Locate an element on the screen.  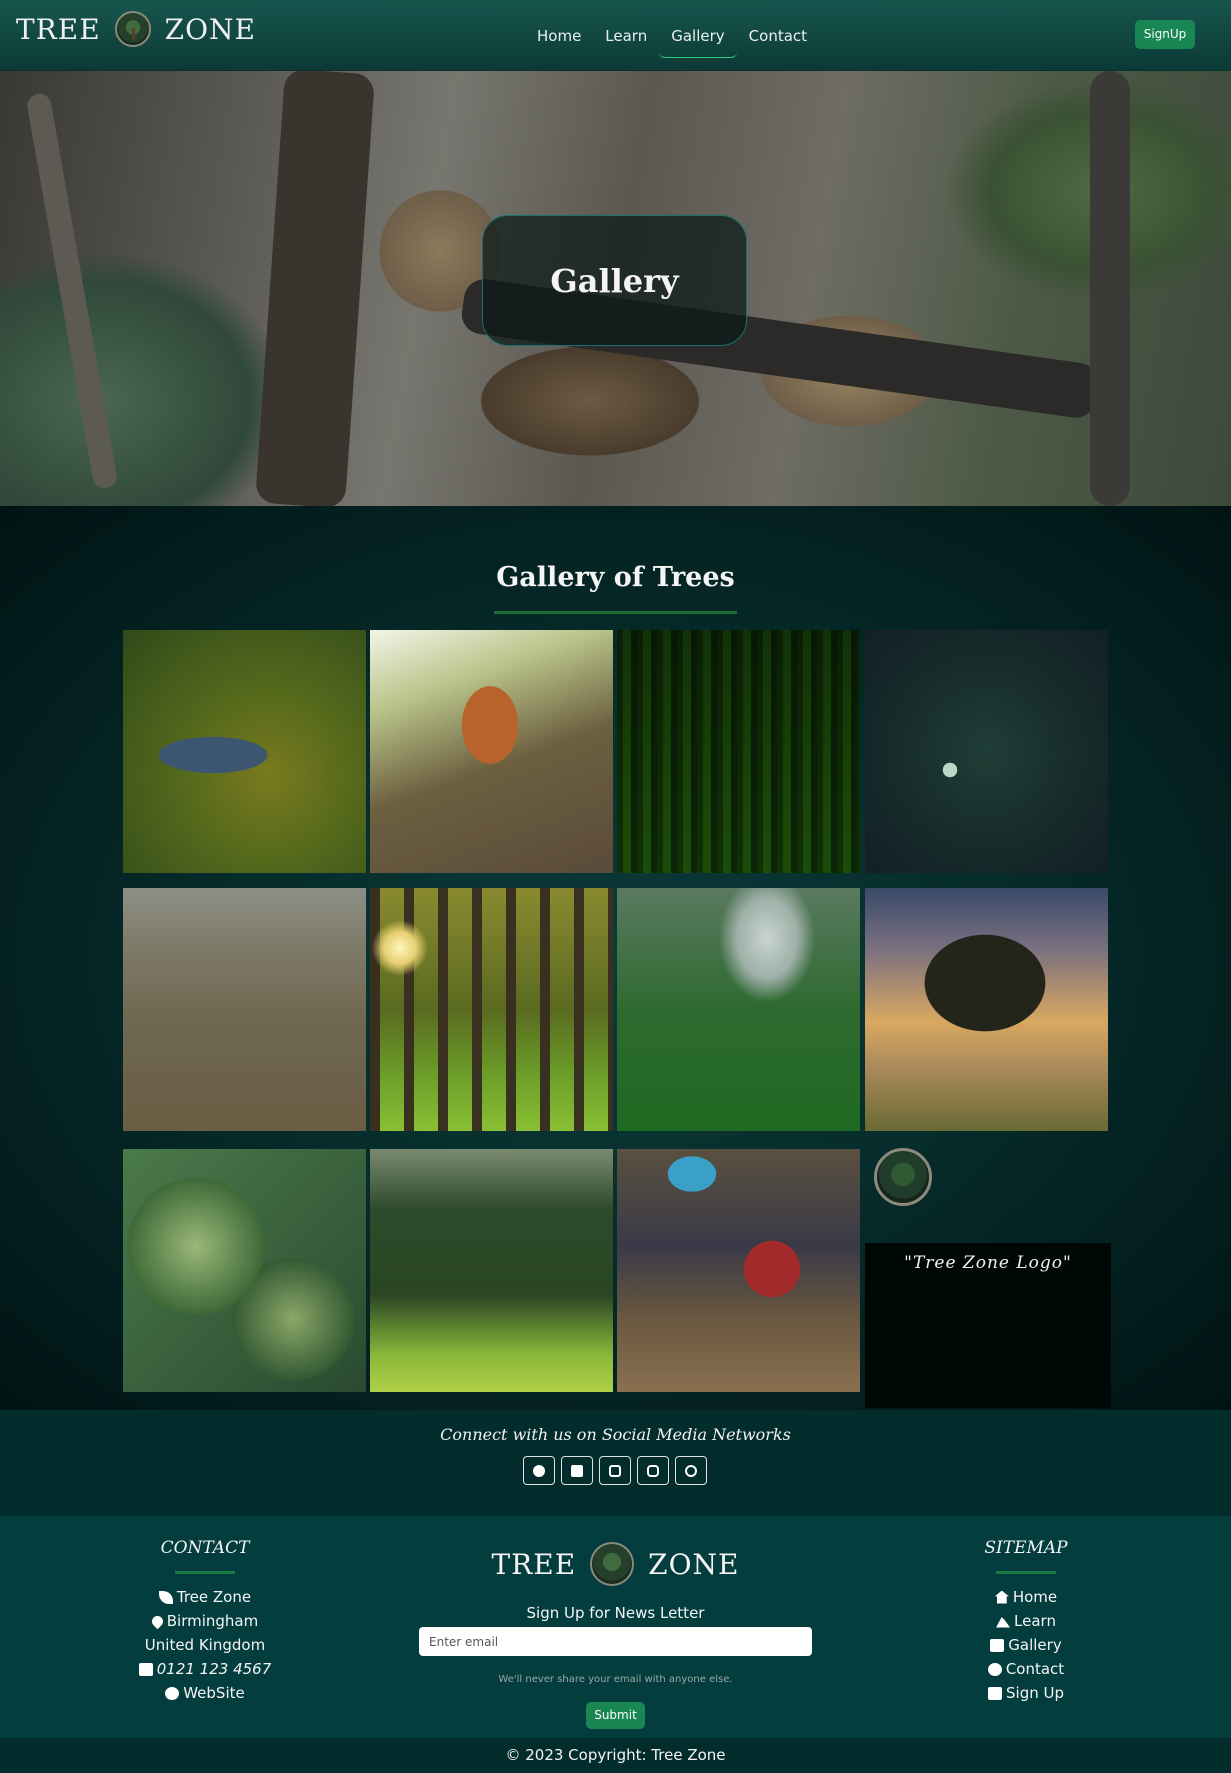
hero-tree-trunk-right is located at coordinates (1110, 288).